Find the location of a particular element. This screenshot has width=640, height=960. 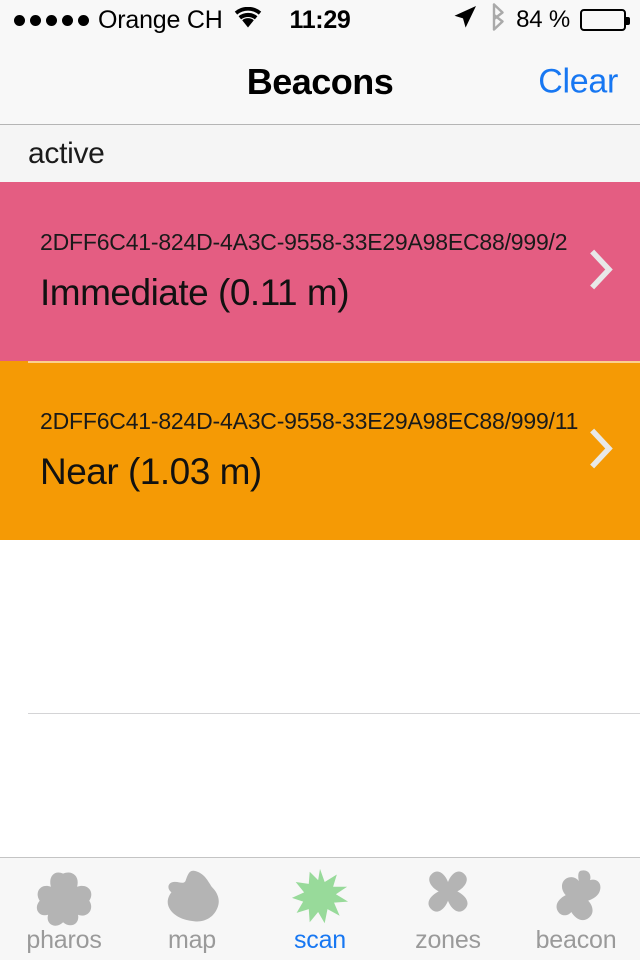

tab-label-zones: zones is located at coordinates (448, 940).